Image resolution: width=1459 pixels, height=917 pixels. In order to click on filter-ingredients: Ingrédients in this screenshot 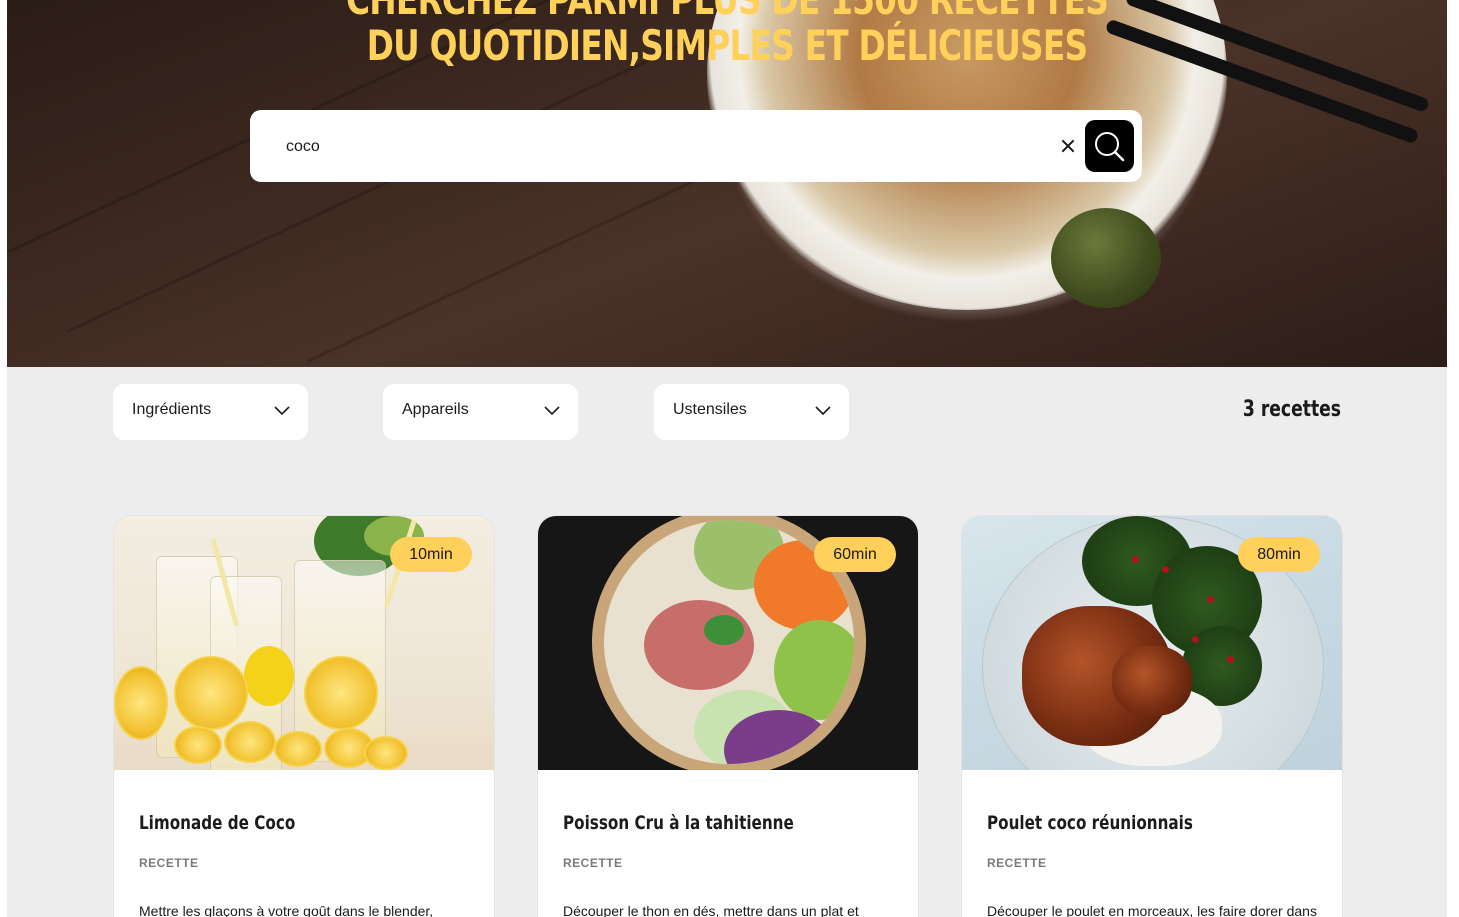, I will do `click(210, 412)`.